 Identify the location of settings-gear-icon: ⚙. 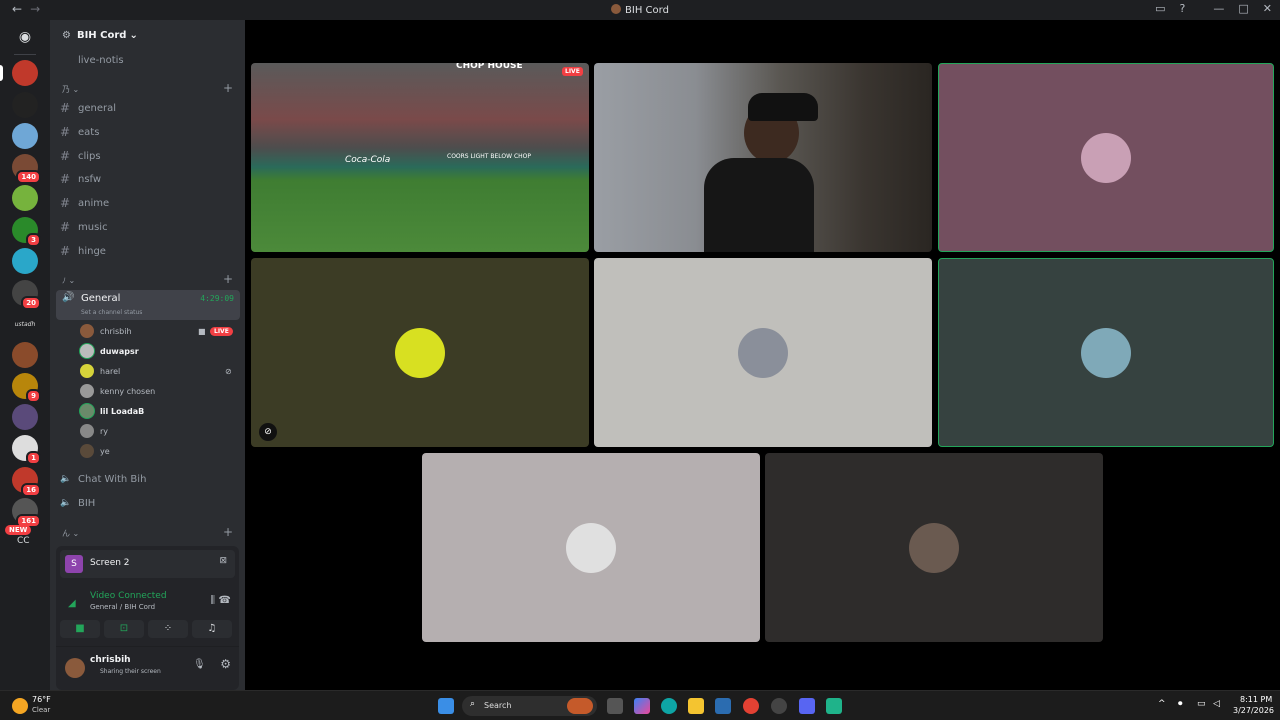
(225, 664).